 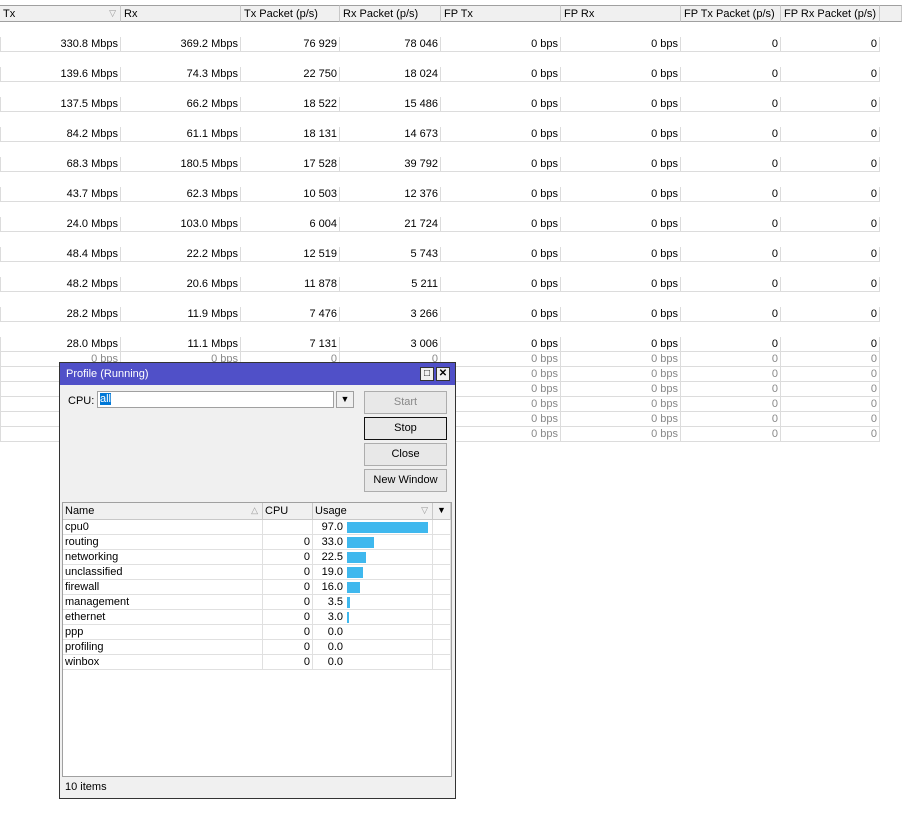 What do you see at coordinates (290, 13) in the screenshot?
I see `column-header-tx-packet-p-s: Tx Packet (p/s)` at bounding box center [290, 13].